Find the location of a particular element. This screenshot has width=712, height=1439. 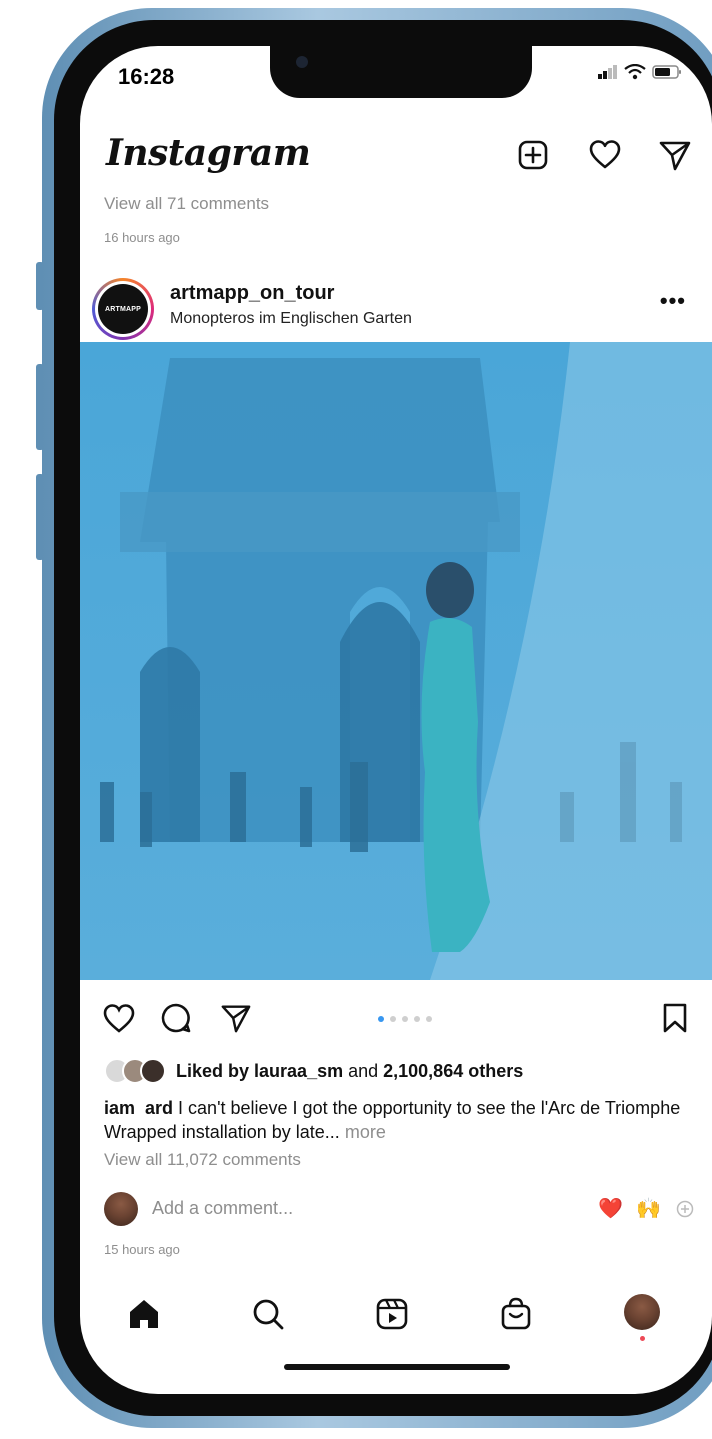

post-location: Monopteros im Englischen Garten is located at coordinates (291, 319).